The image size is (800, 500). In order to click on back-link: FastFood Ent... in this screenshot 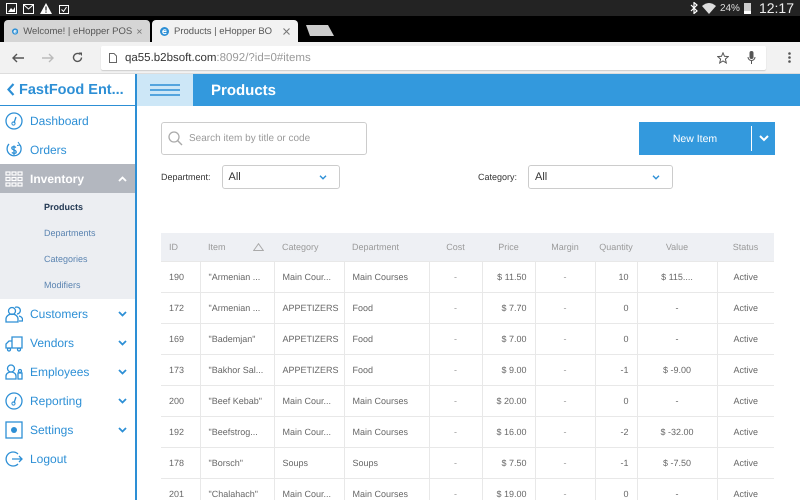, I will do `click(65, 90)`.